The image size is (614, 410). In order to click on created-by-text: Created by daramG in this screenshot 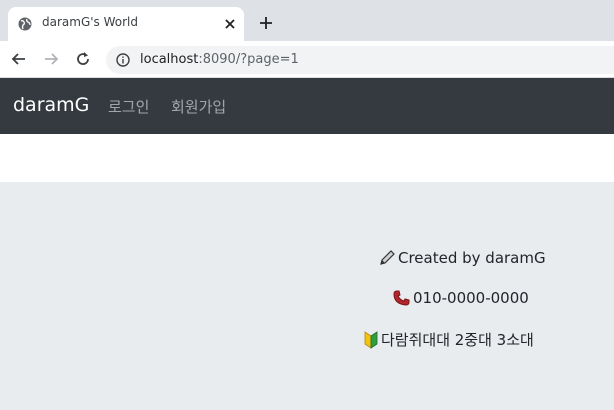, I will do `click(472, 258)`.